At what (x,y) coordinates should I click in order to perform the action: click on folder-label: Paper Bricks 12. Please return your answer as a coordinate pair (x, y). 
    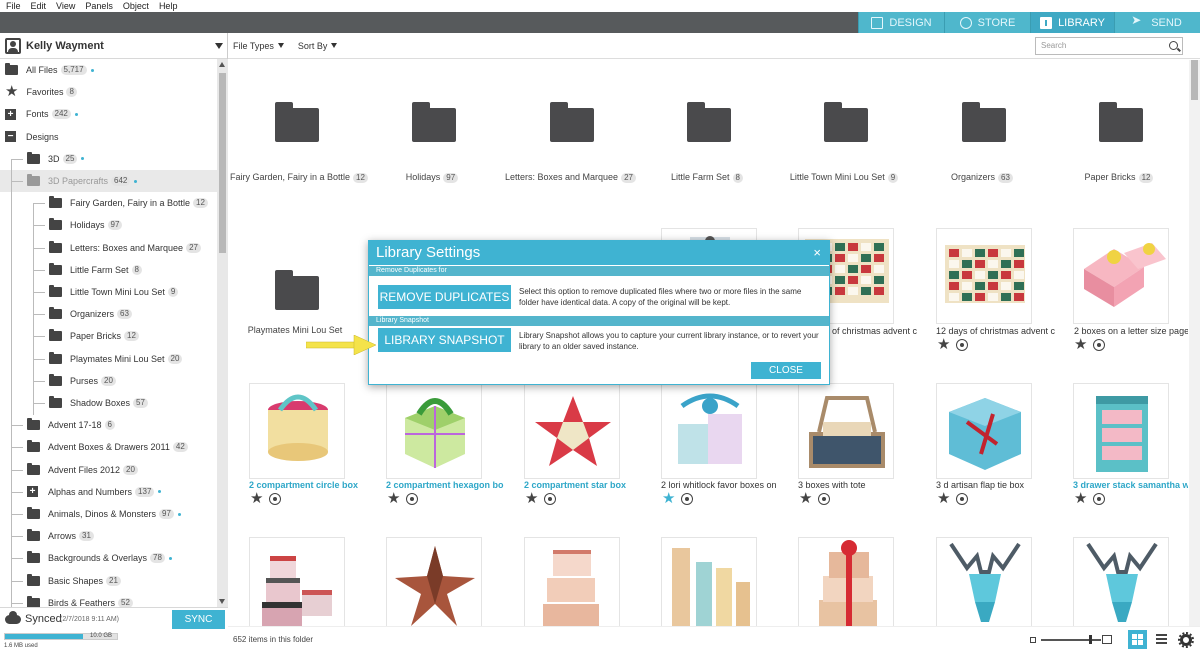
    Looking at the image, I should click on (1119, 177).